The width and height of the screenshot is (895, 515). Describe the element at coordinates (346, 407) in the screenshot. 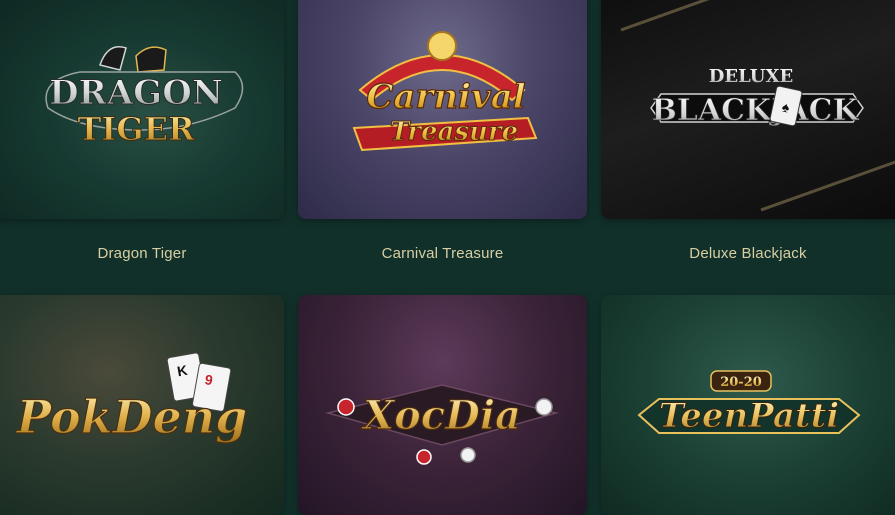

I see `red-disc-icon` at that location.